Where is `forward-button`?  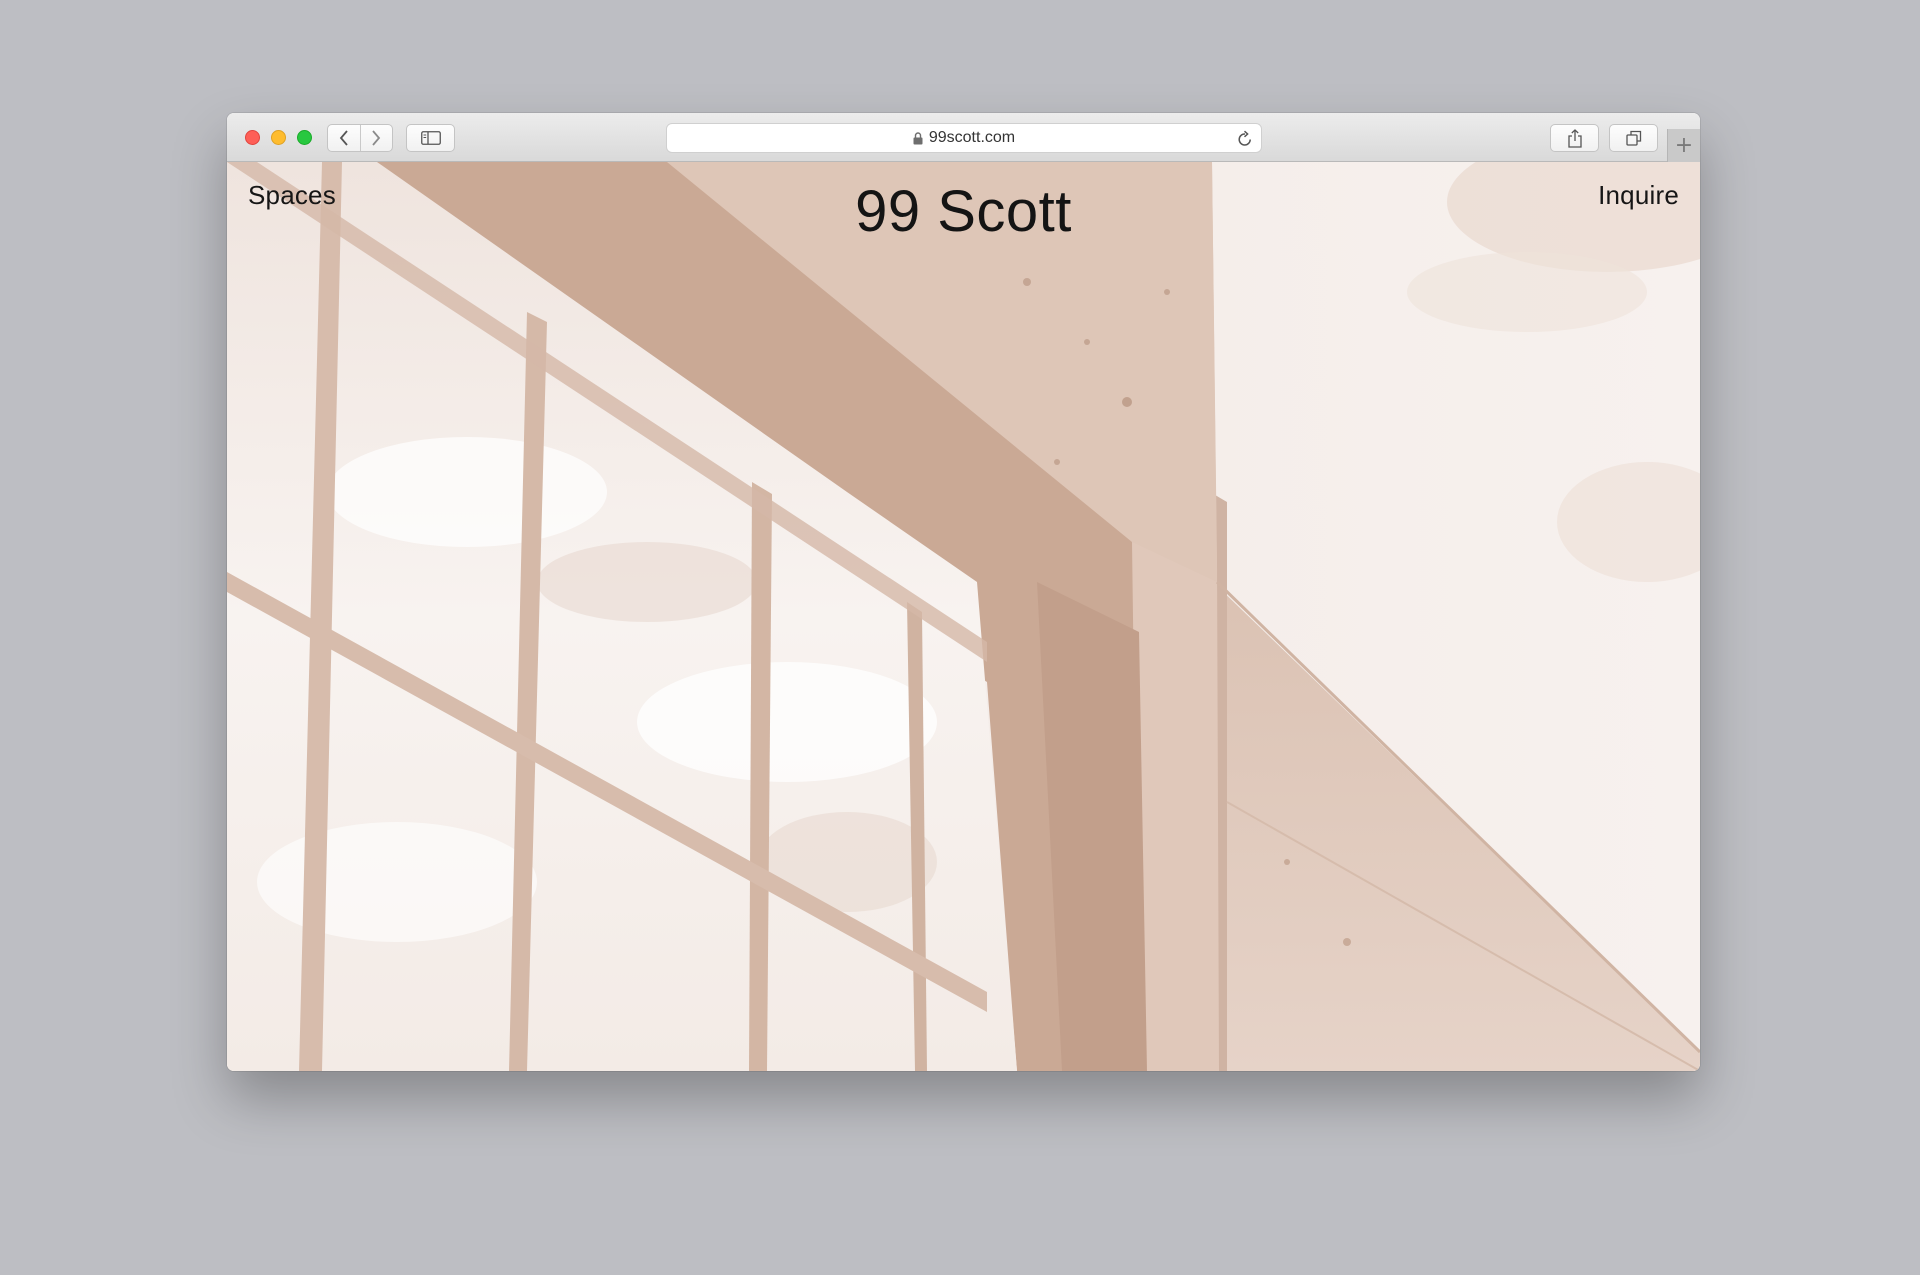 forward-button is located at coordinates (376, 138).